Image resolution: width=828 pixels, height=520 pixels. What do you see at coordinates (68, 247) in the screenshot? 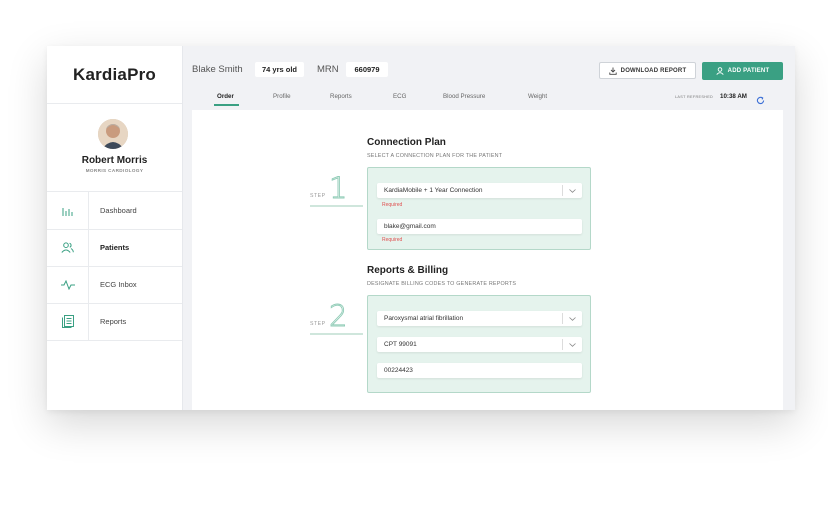
I see `users-icon` at bounding box center [68, 247].